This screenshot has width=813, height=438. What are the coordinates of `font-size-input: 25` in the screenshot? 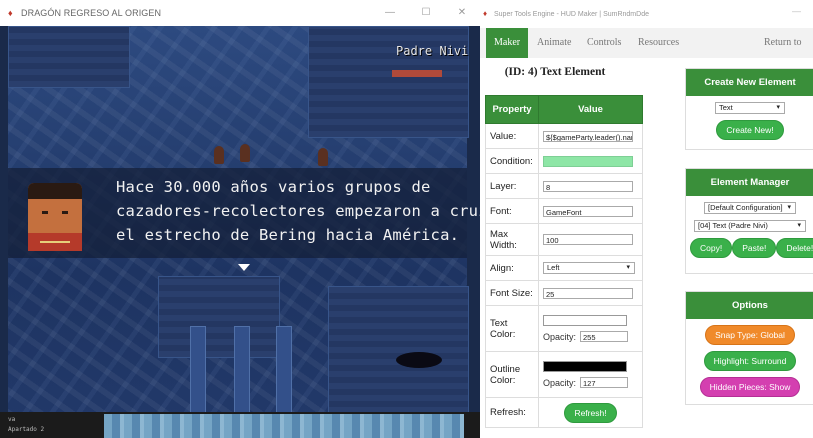 It's located at (588, 293).